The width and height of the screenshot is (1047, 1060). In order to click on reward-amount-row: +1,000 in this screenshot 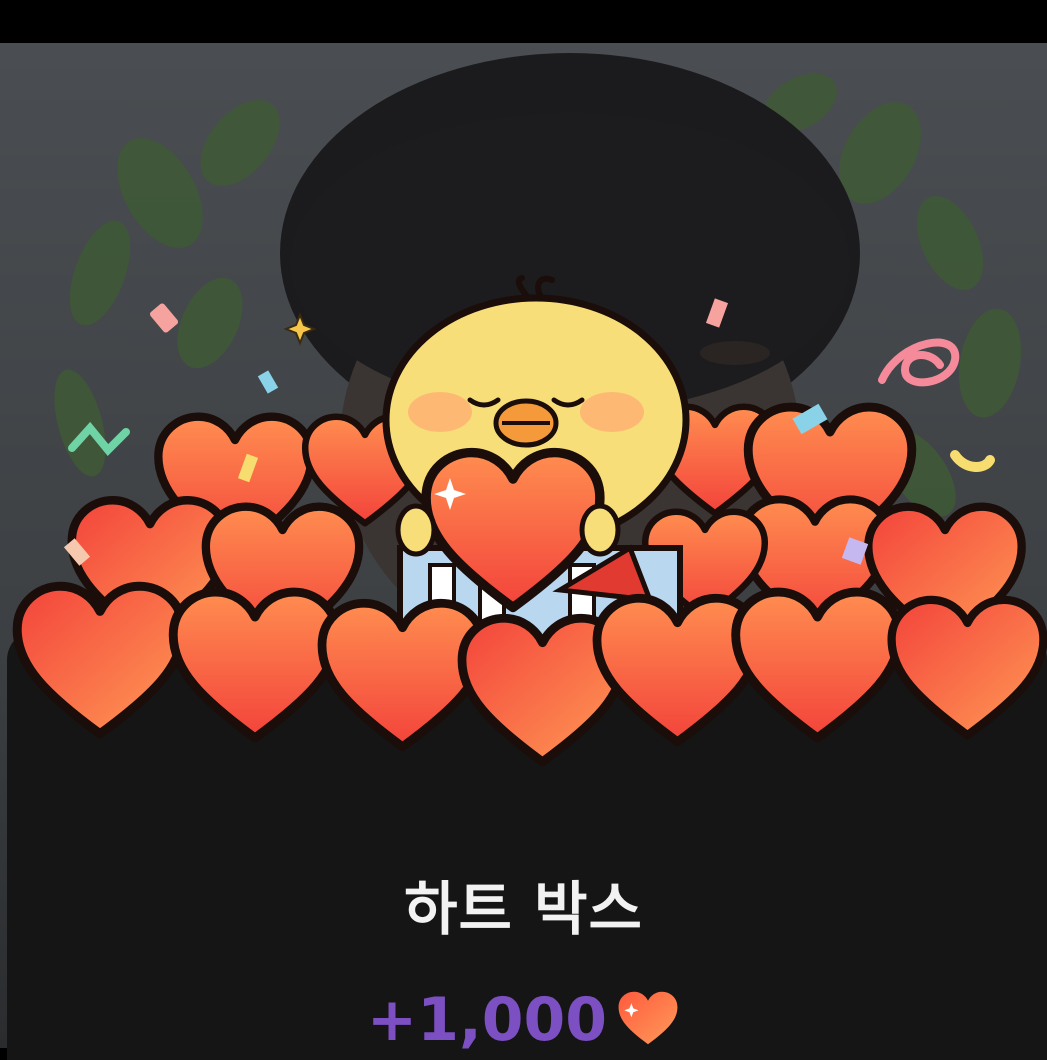, I will do `click(523, 1020)`.